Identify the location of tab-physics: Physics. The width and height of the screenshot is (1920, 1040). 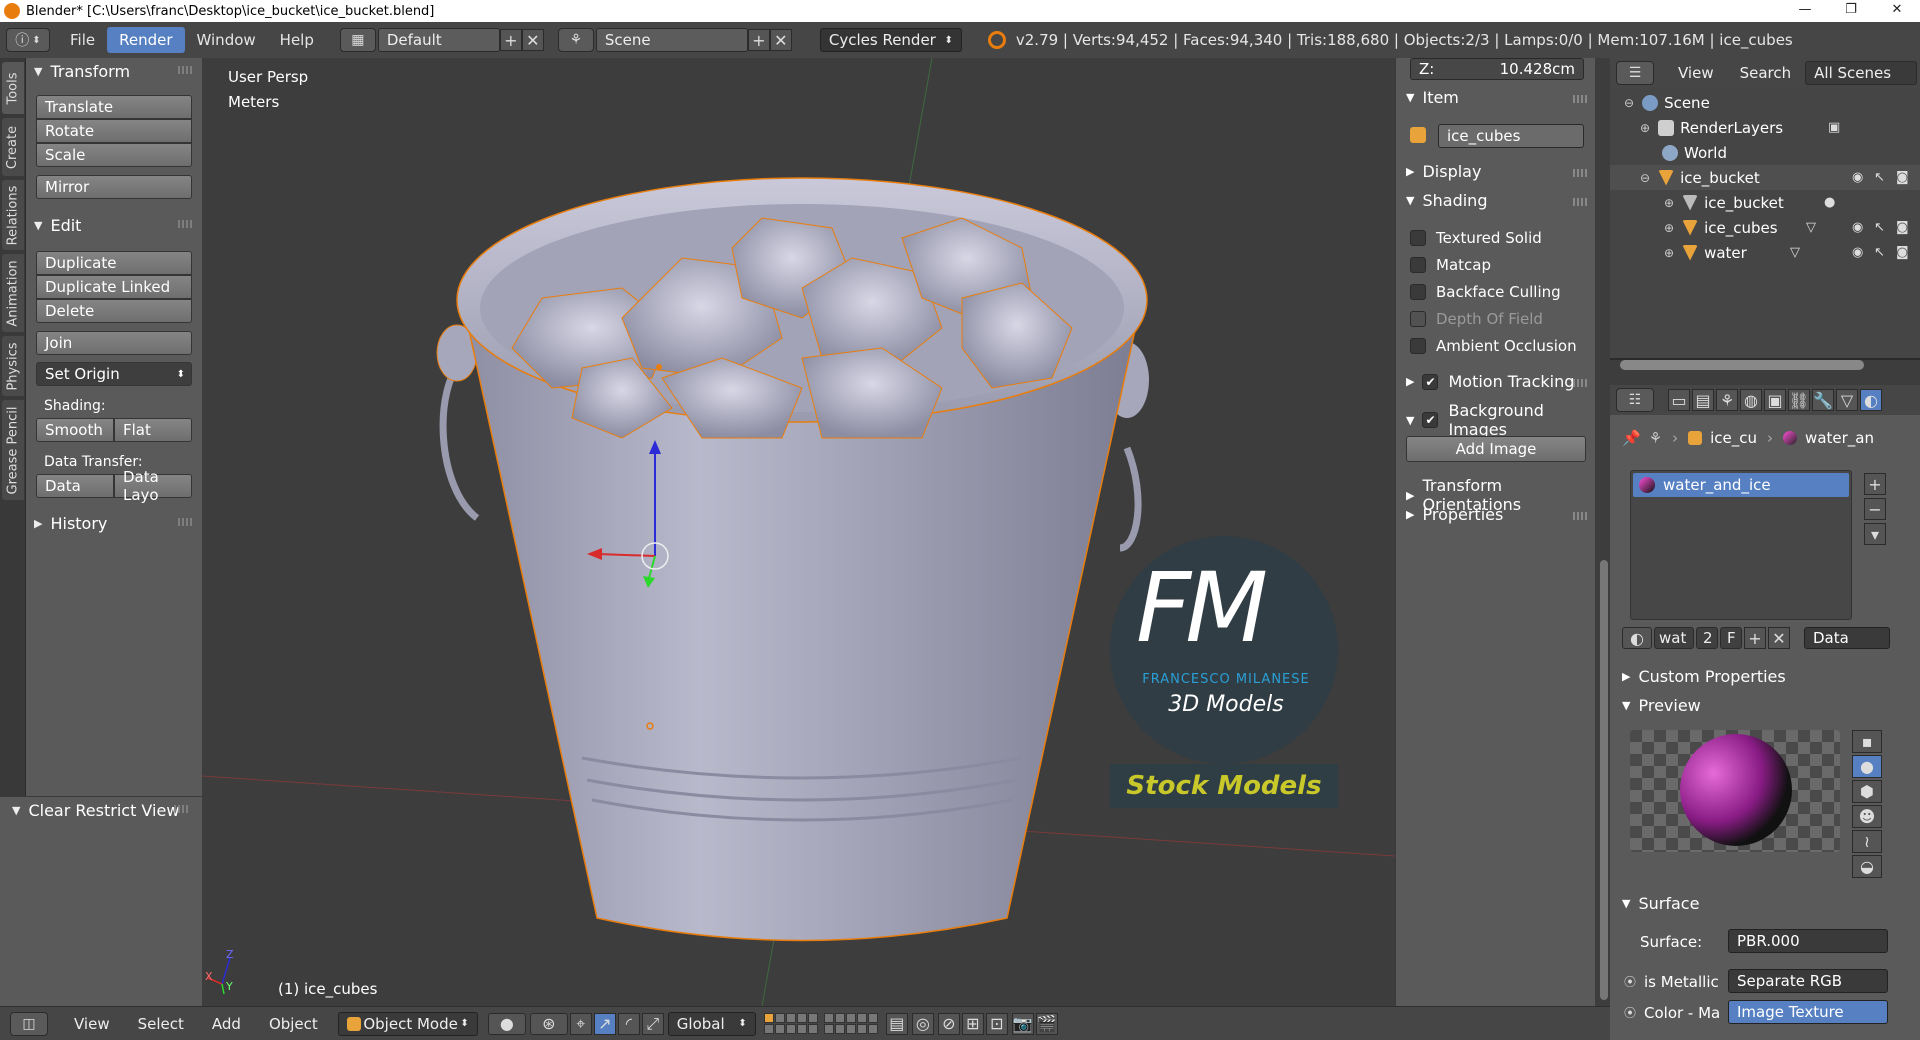
(13, 366).